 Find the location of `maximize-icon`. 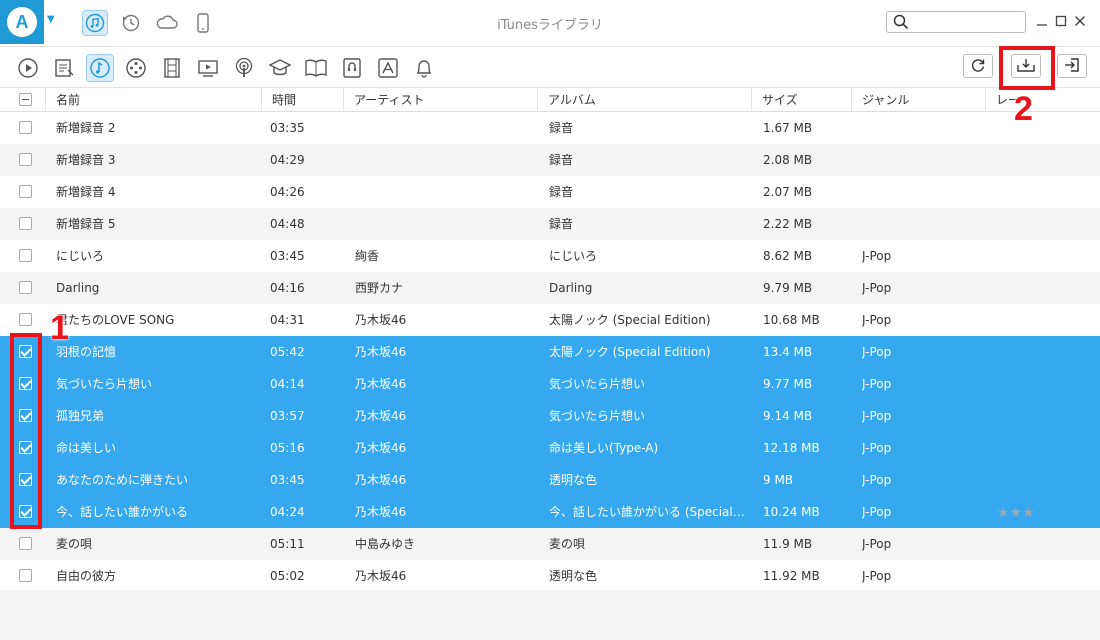

maximize-icon is located at coordinates (1061, 21).